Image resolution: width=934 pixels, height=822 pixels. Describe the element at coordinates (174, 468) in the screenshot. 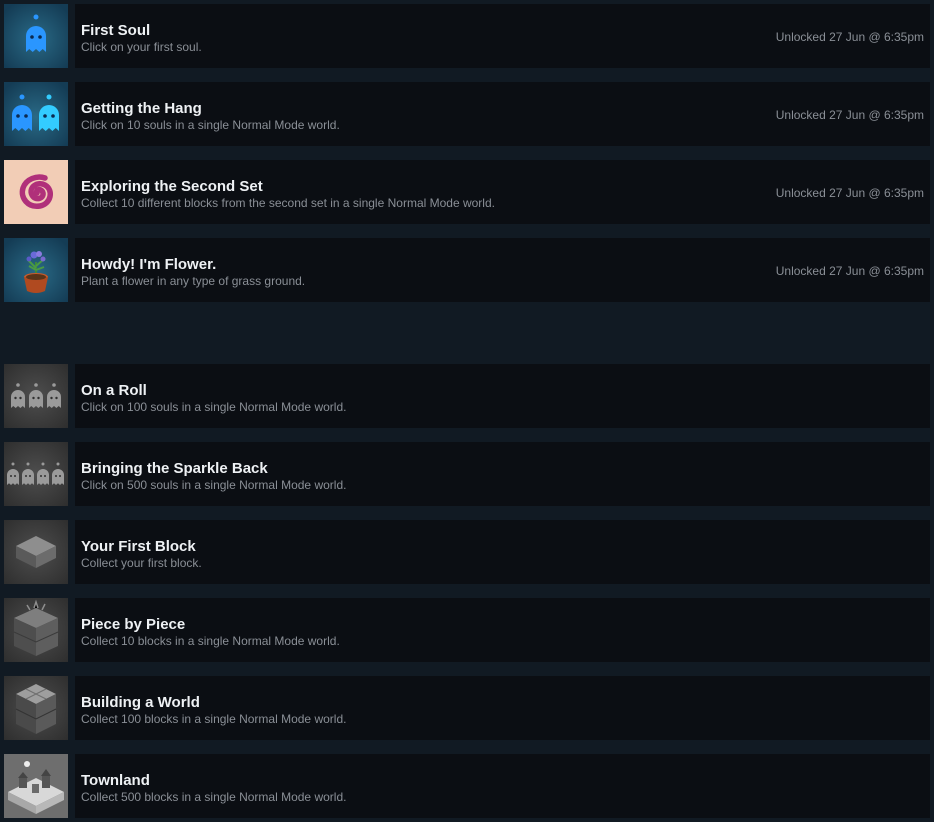

I see `achievement-title: Bringing the Sparkle Back` at that location.